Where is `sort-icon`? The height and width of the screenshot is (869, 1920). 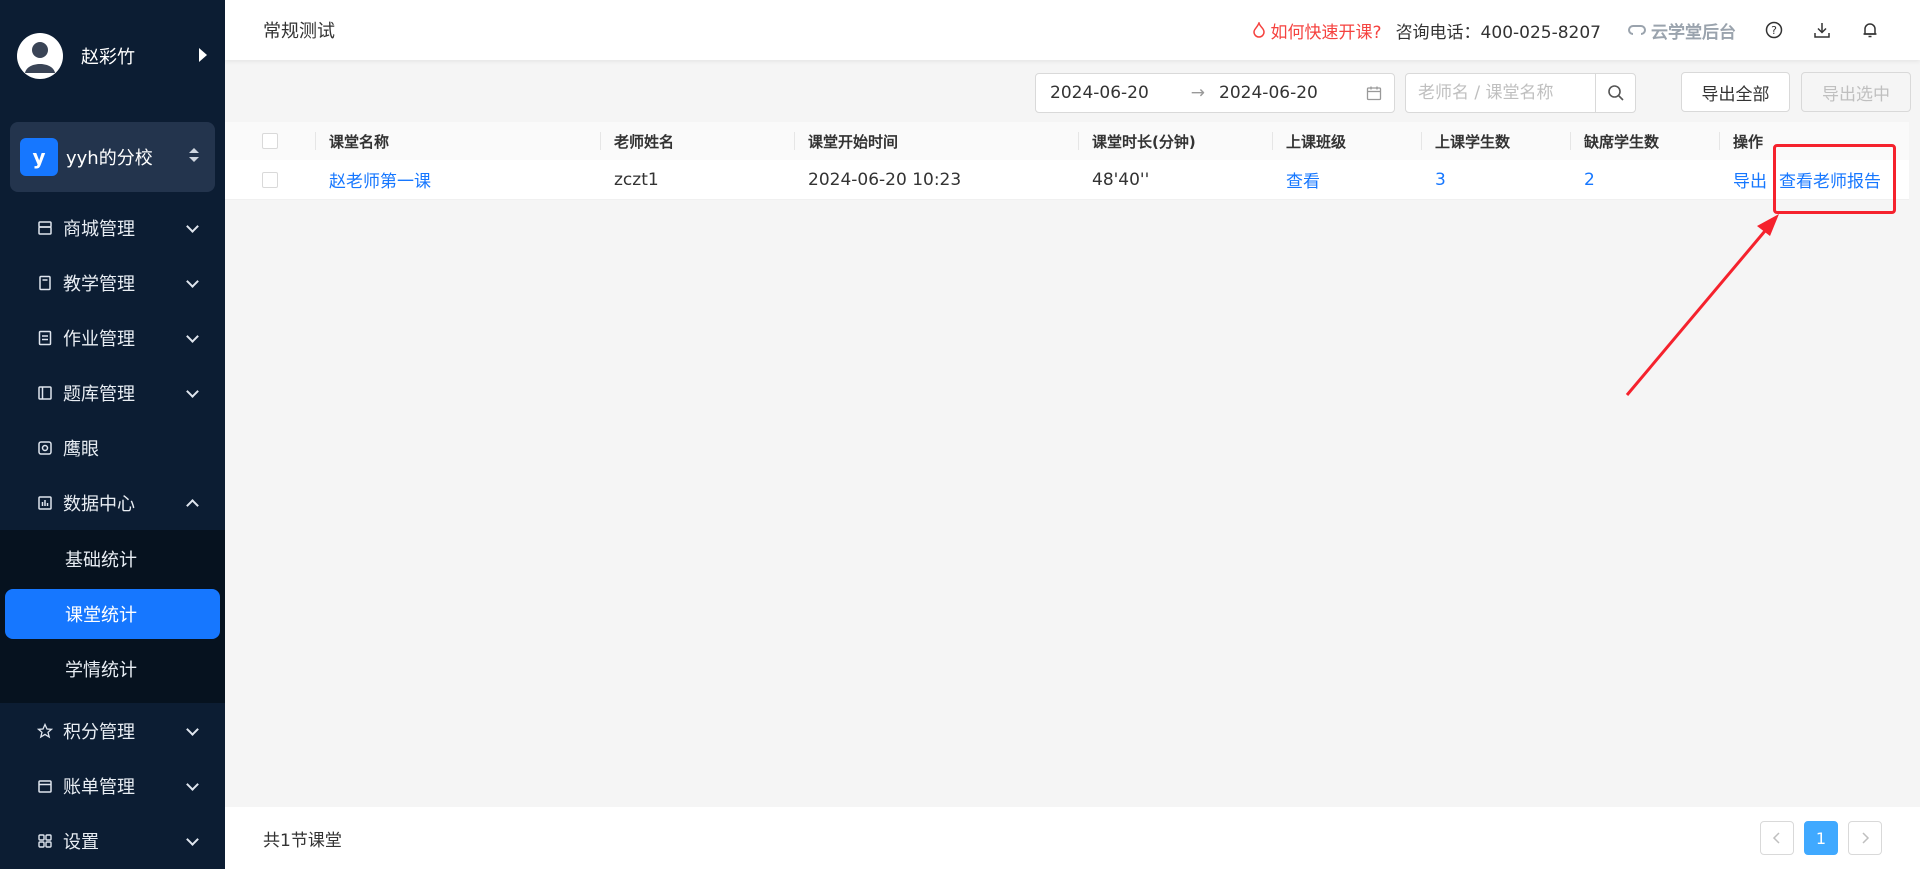 sort-icon is located at coordinates (194, 155).